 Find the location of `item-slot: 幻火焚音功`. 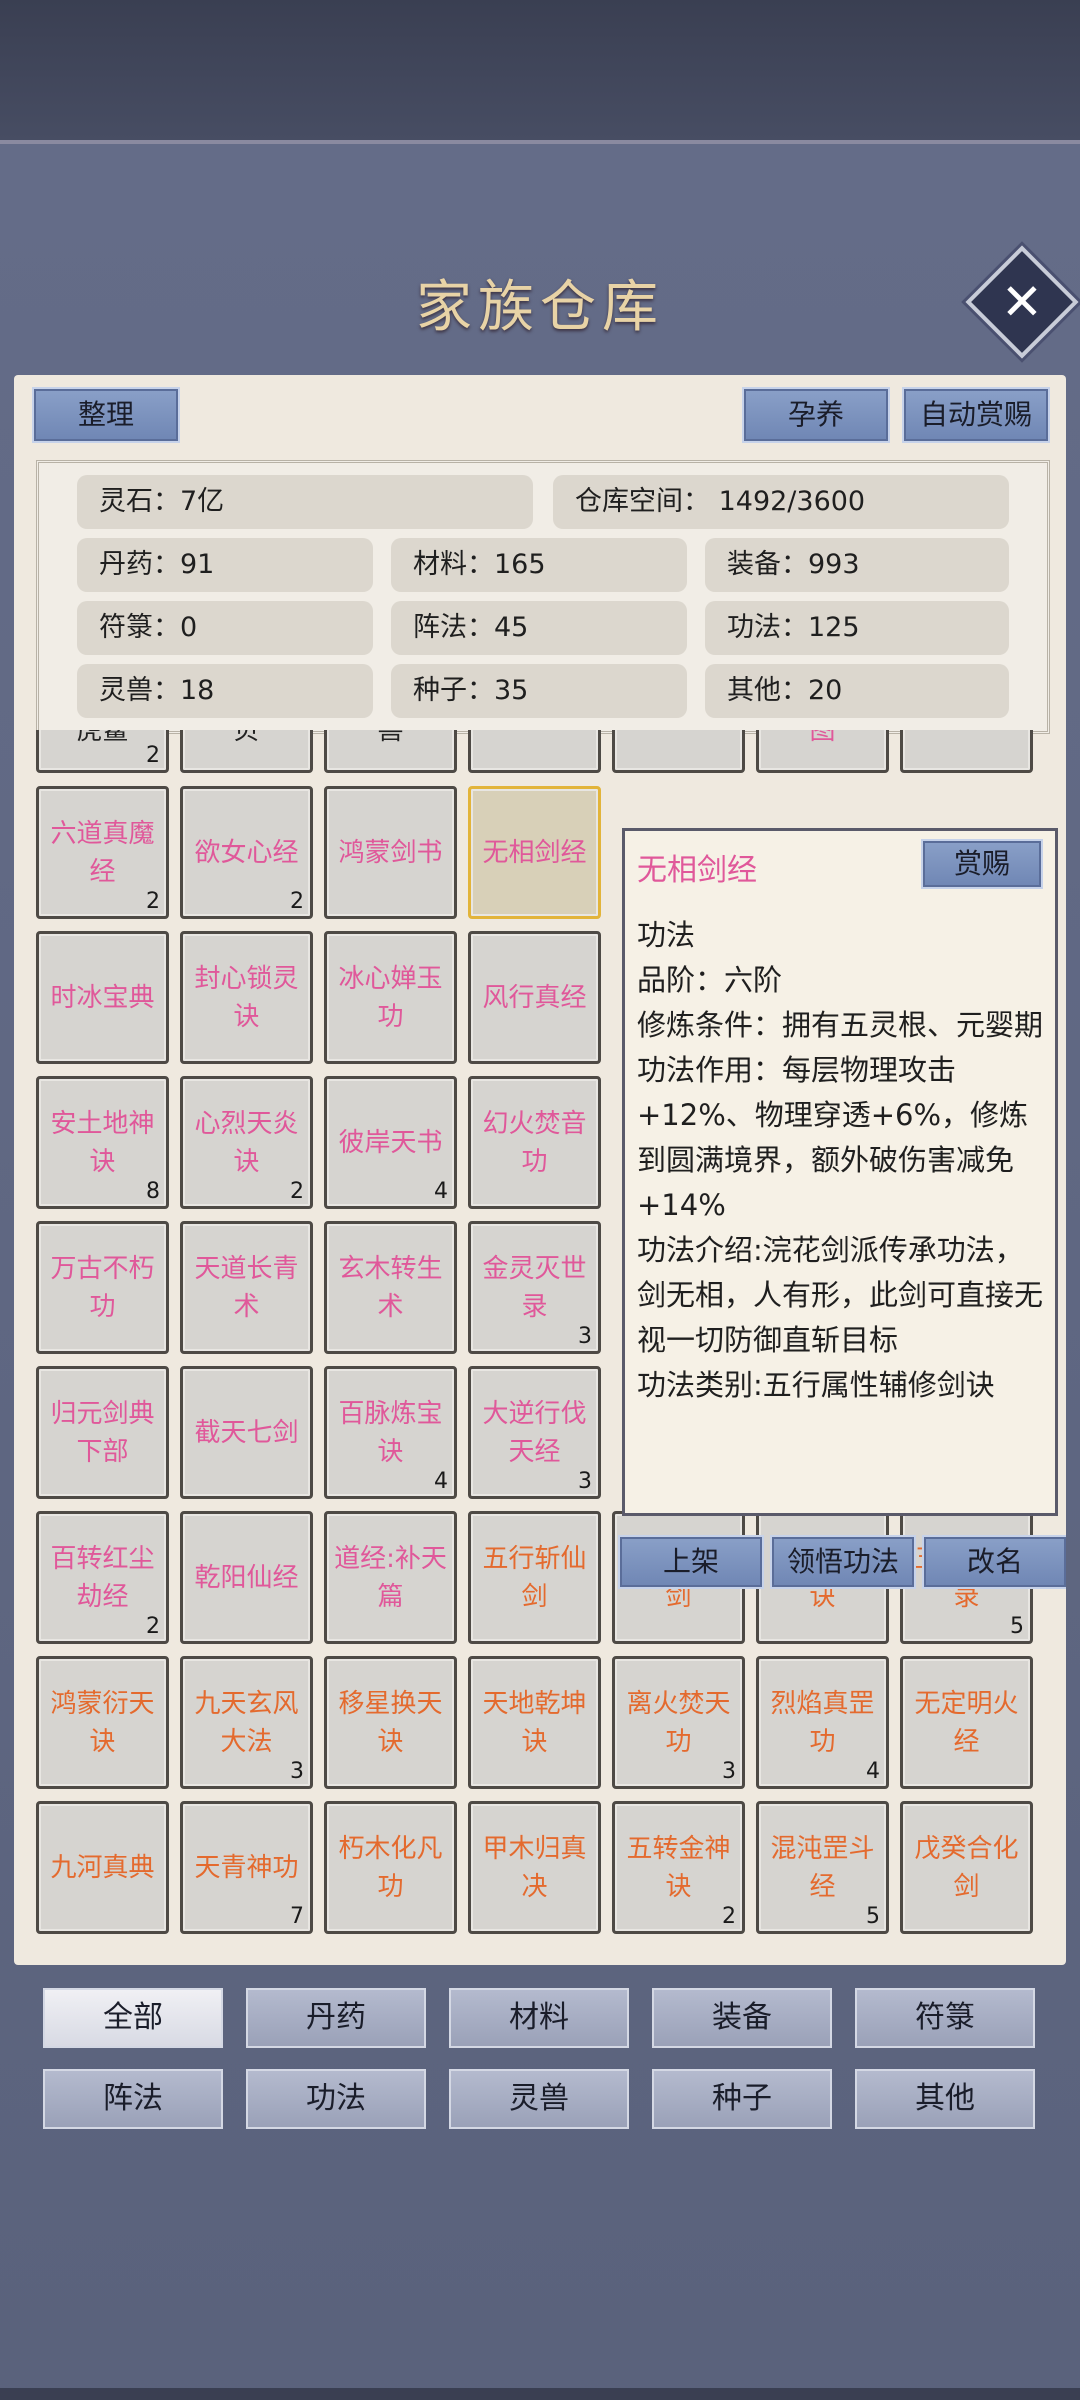

item-slot: 幻火焚音功 is located at coordinates (534, 1142).